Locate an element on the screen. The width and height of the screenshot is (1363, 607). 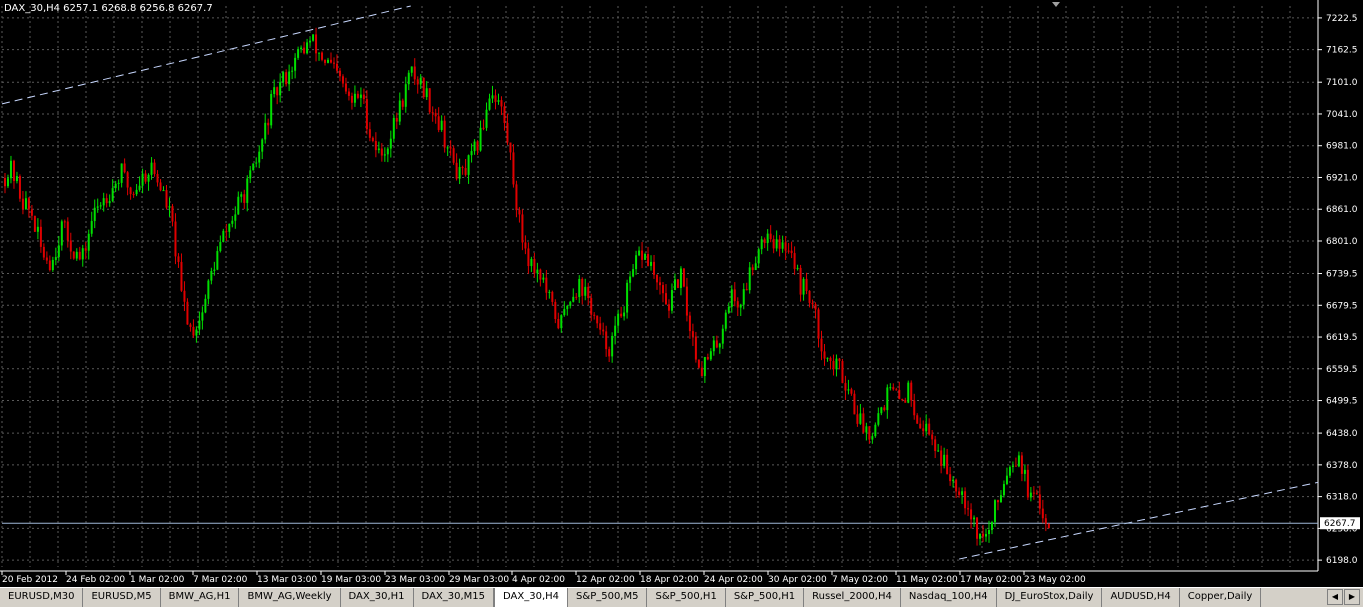
trendline-lower is located at coordinates (1138, 520).